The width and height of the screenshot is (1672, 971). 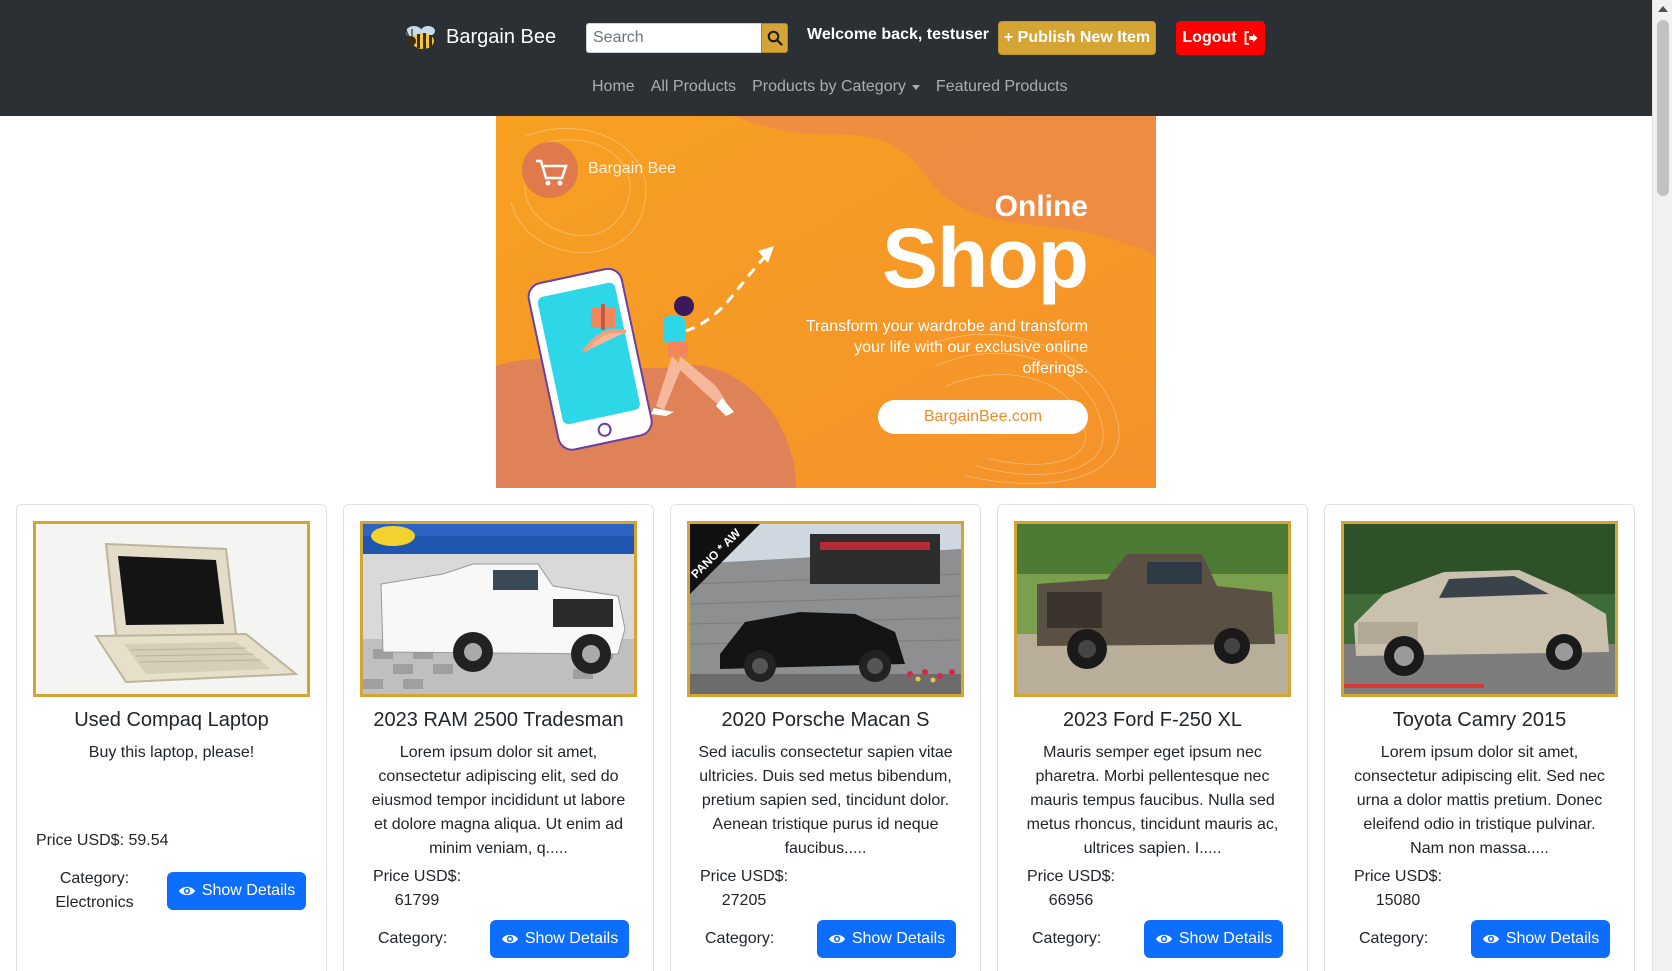 I want to click on product-title: 2023 Ford F-250 XL, so click(x=1152, y=720).